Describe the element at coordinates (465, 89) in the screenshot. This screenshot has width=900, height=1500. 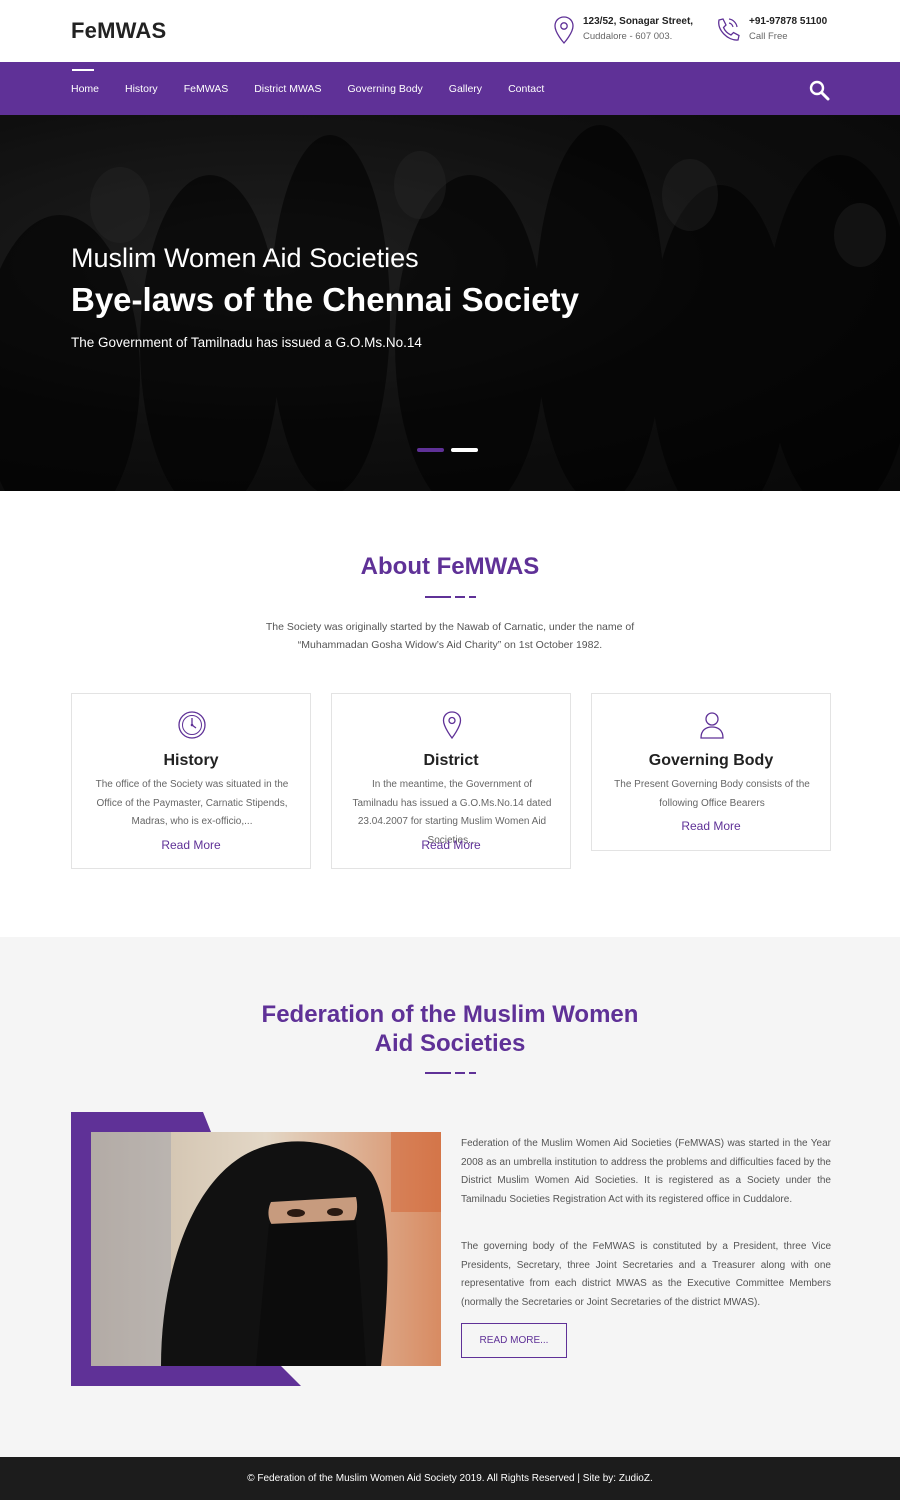
I see `nav-item-gallery: Gallery` at that location.